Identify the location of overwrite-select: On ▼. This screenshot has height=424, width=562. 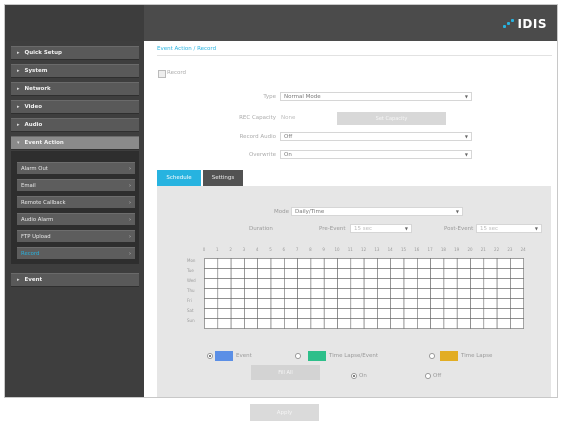
(376, 154).